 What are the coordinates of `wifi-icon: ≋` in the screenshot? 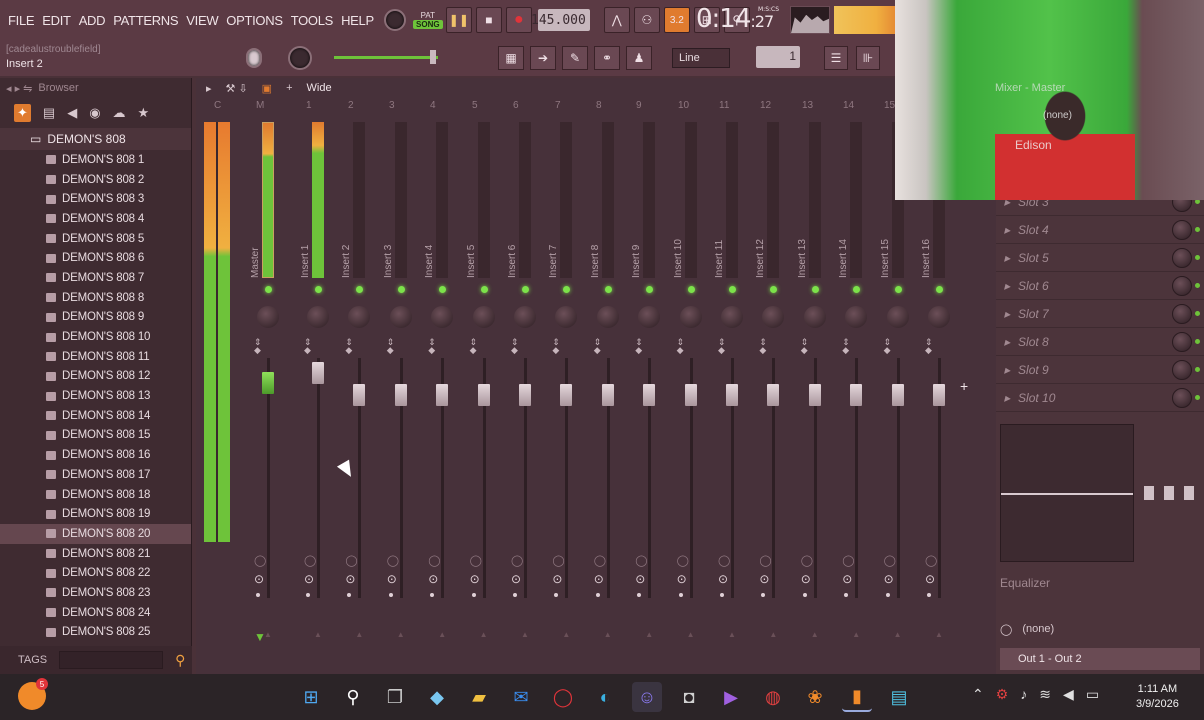 It's located at (1045, 694).